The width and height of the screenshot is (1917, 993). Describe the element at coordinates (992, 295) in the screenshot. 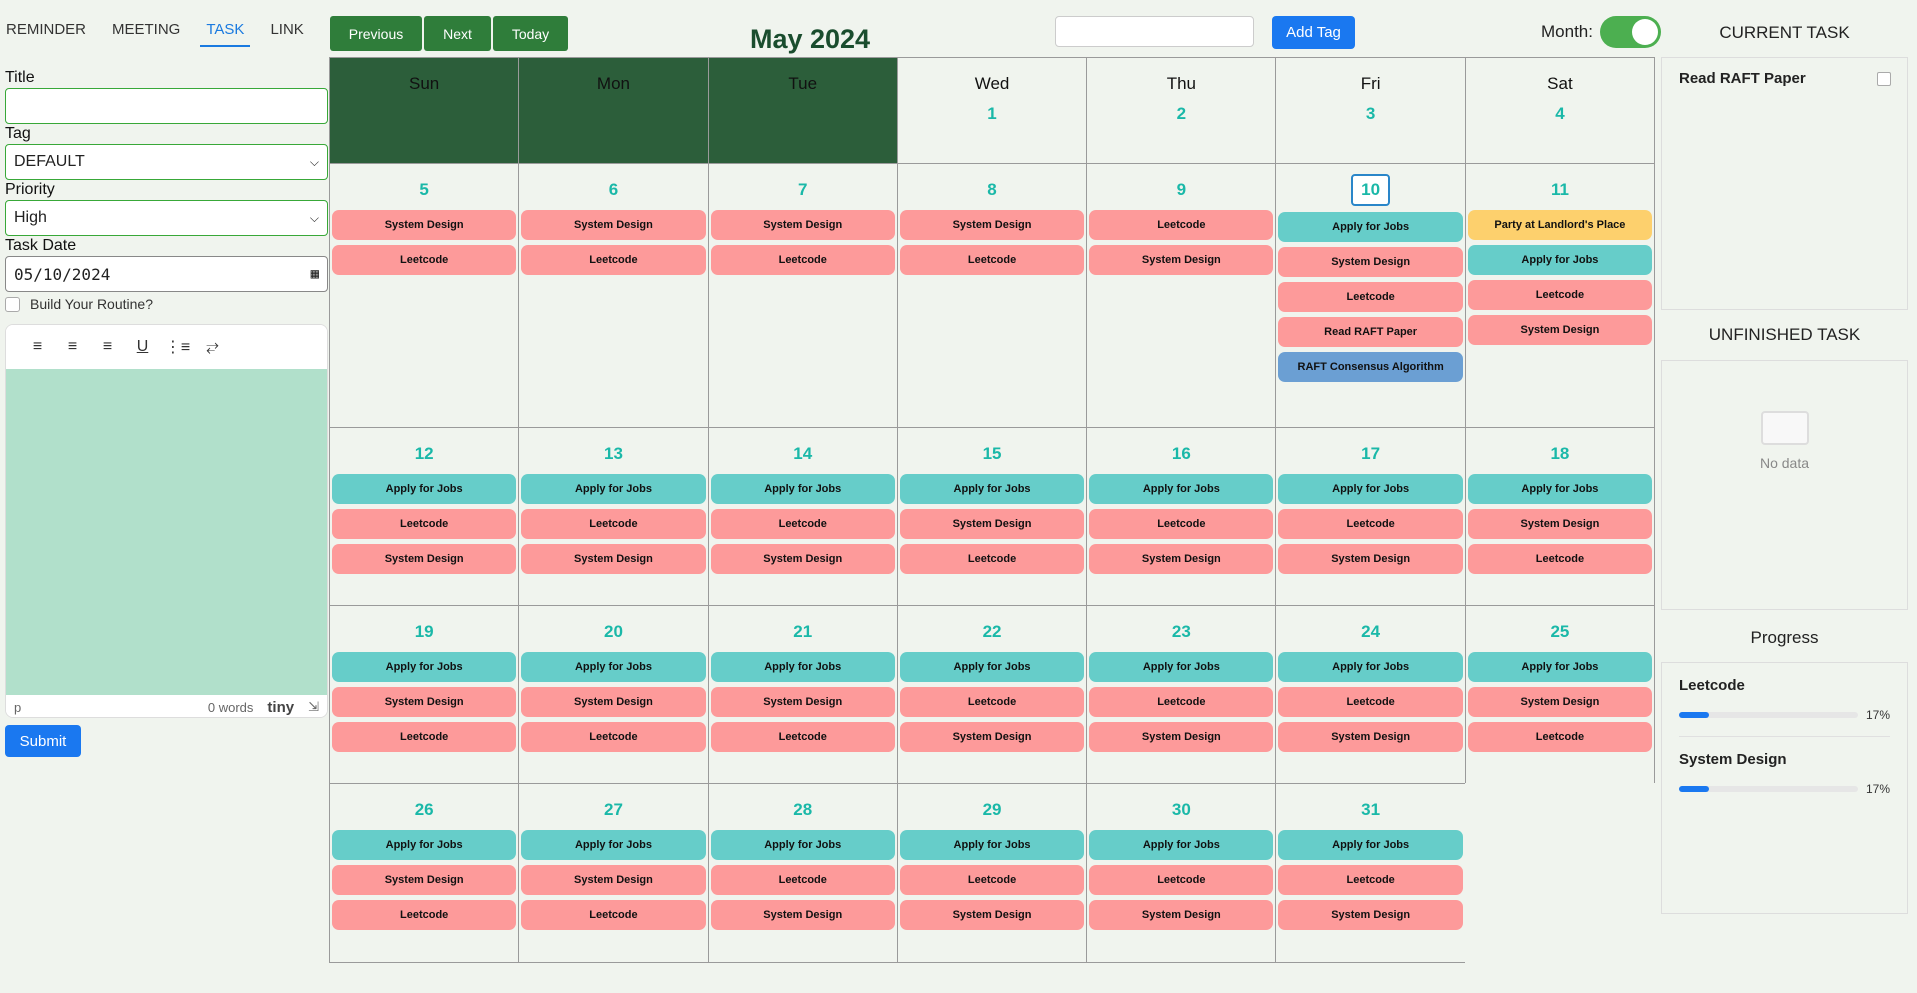

I see `calendar-day-cell: 8 System Design Leetcode` at that location.